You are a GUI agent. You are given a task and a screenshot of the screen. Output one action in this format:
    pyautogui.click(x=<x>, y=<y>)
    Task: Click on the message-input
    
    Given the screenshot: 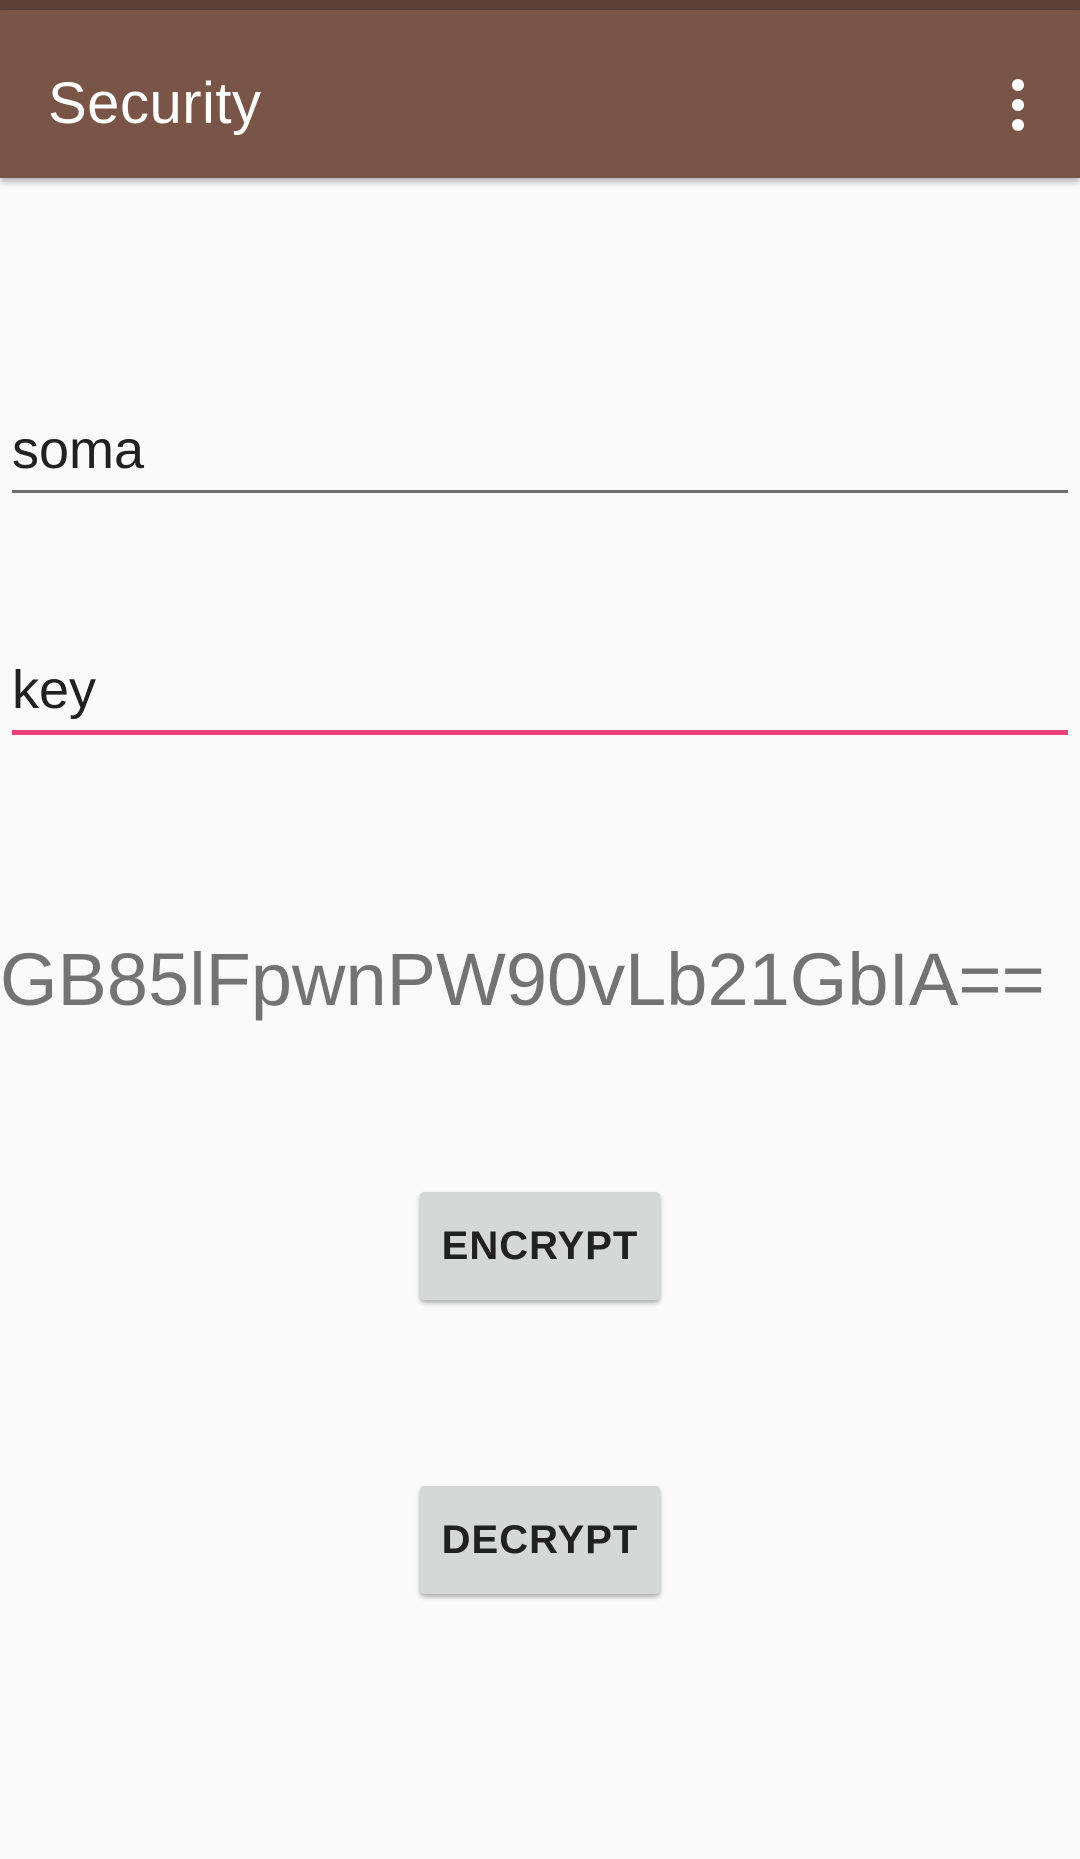 What is the action you would take?
    pyautogui.click(x=540, y=450)
    